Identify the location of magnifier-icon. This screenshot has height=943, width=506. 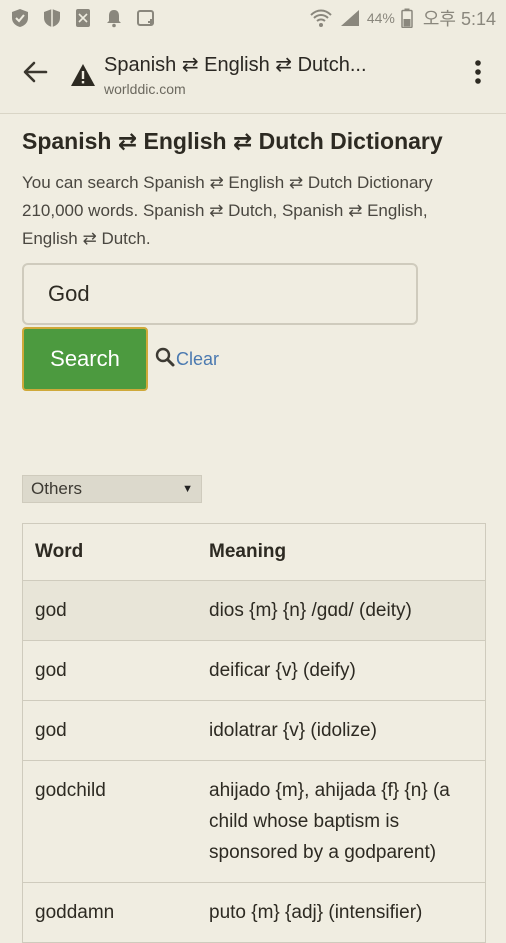
(165, 359).